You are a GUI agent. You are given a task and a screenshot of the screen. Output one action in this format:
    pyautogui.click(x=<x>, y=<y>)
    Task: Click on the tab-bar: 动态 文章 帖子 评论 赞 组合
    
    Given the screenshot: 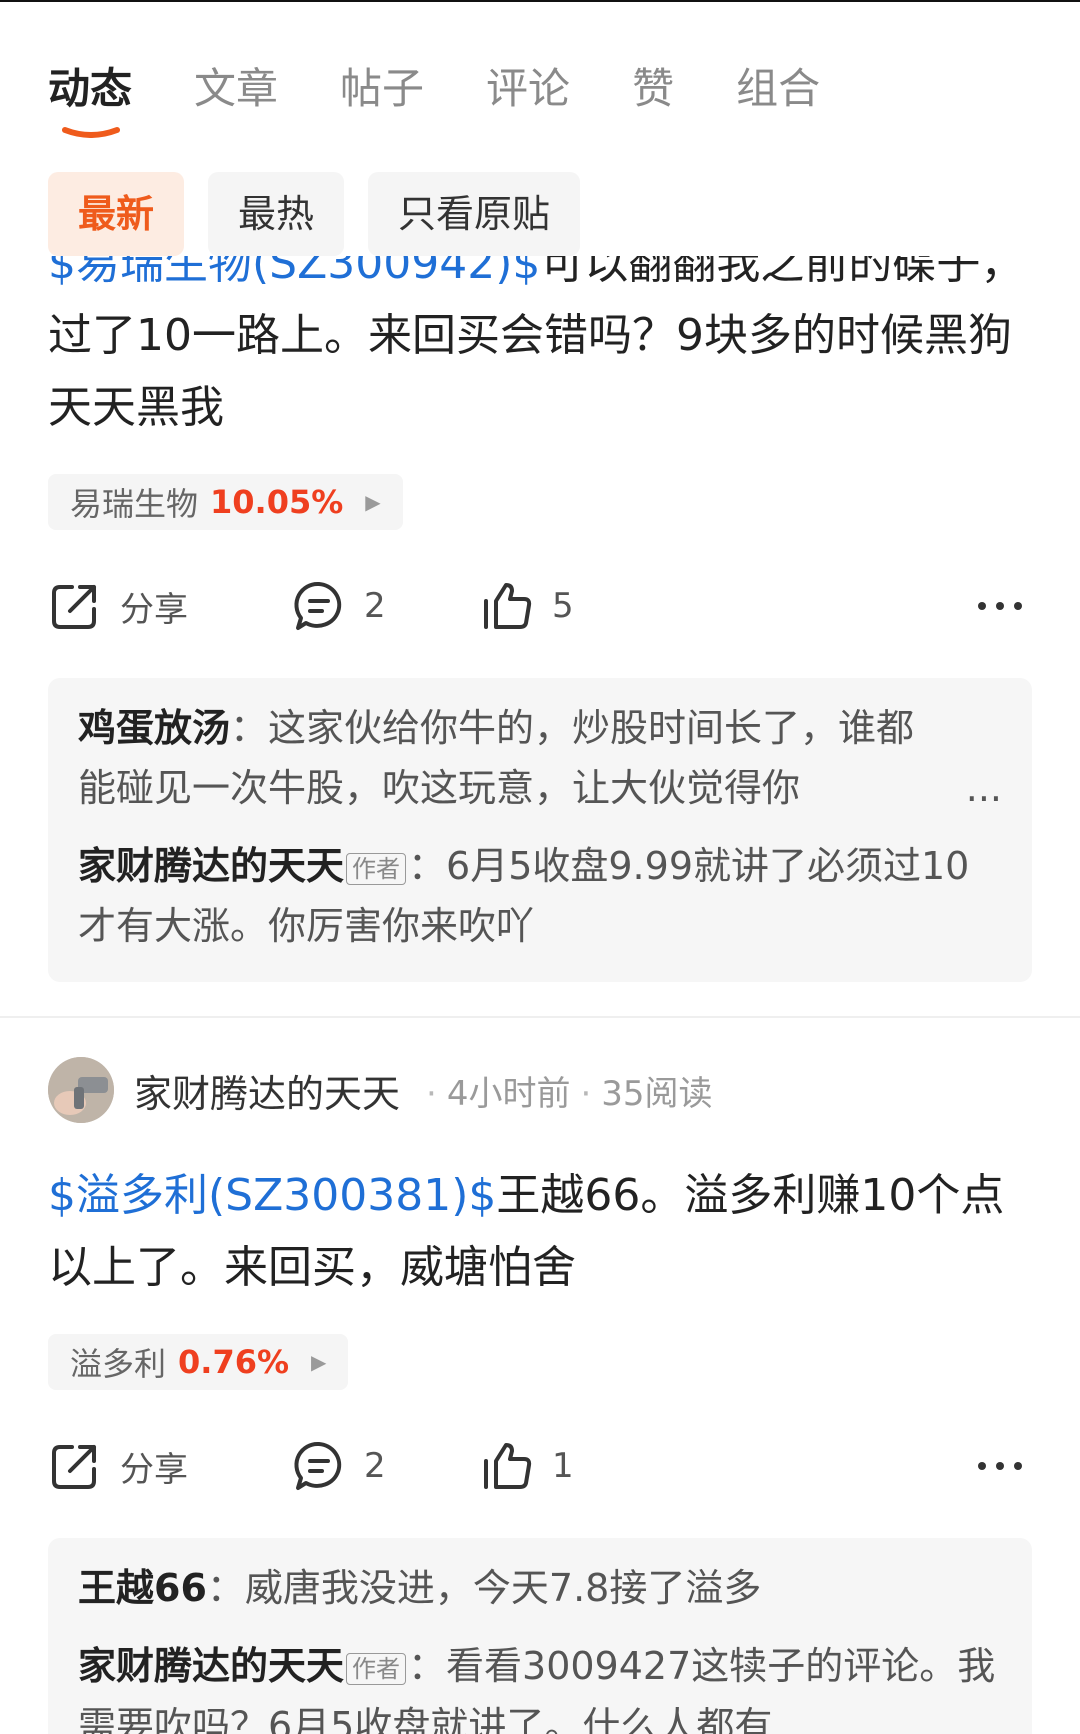 What is the action you would take?
    pyautogui.click(x=465, y=99)
    